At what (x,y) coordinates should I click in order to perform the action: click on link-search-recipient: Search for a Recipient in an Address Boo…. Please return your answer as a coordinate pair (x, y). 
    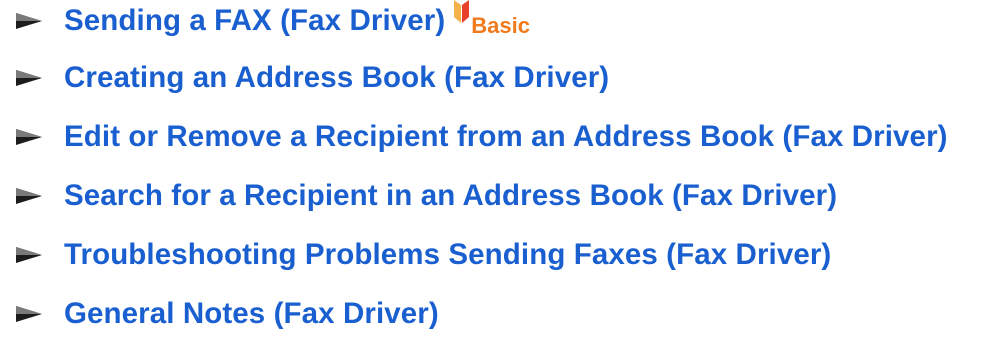
    Looking at the image, I should click on (450, 196).